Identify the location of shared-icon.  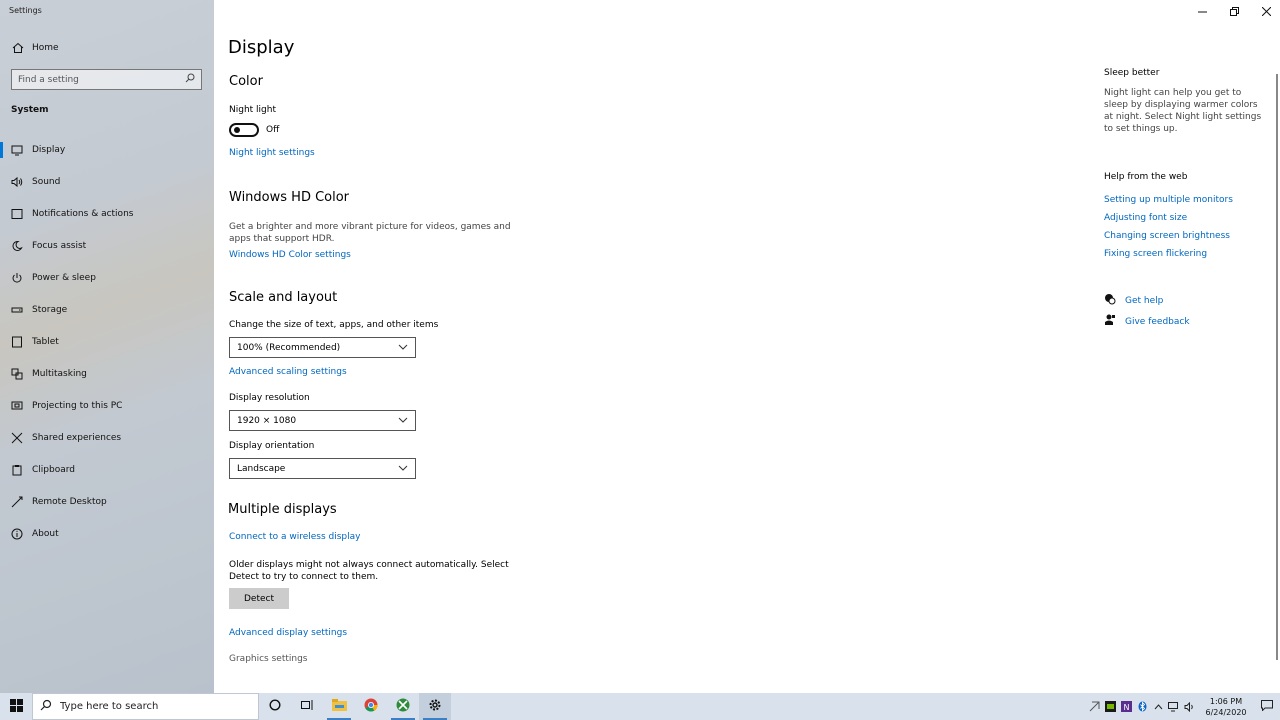
(17, 438).